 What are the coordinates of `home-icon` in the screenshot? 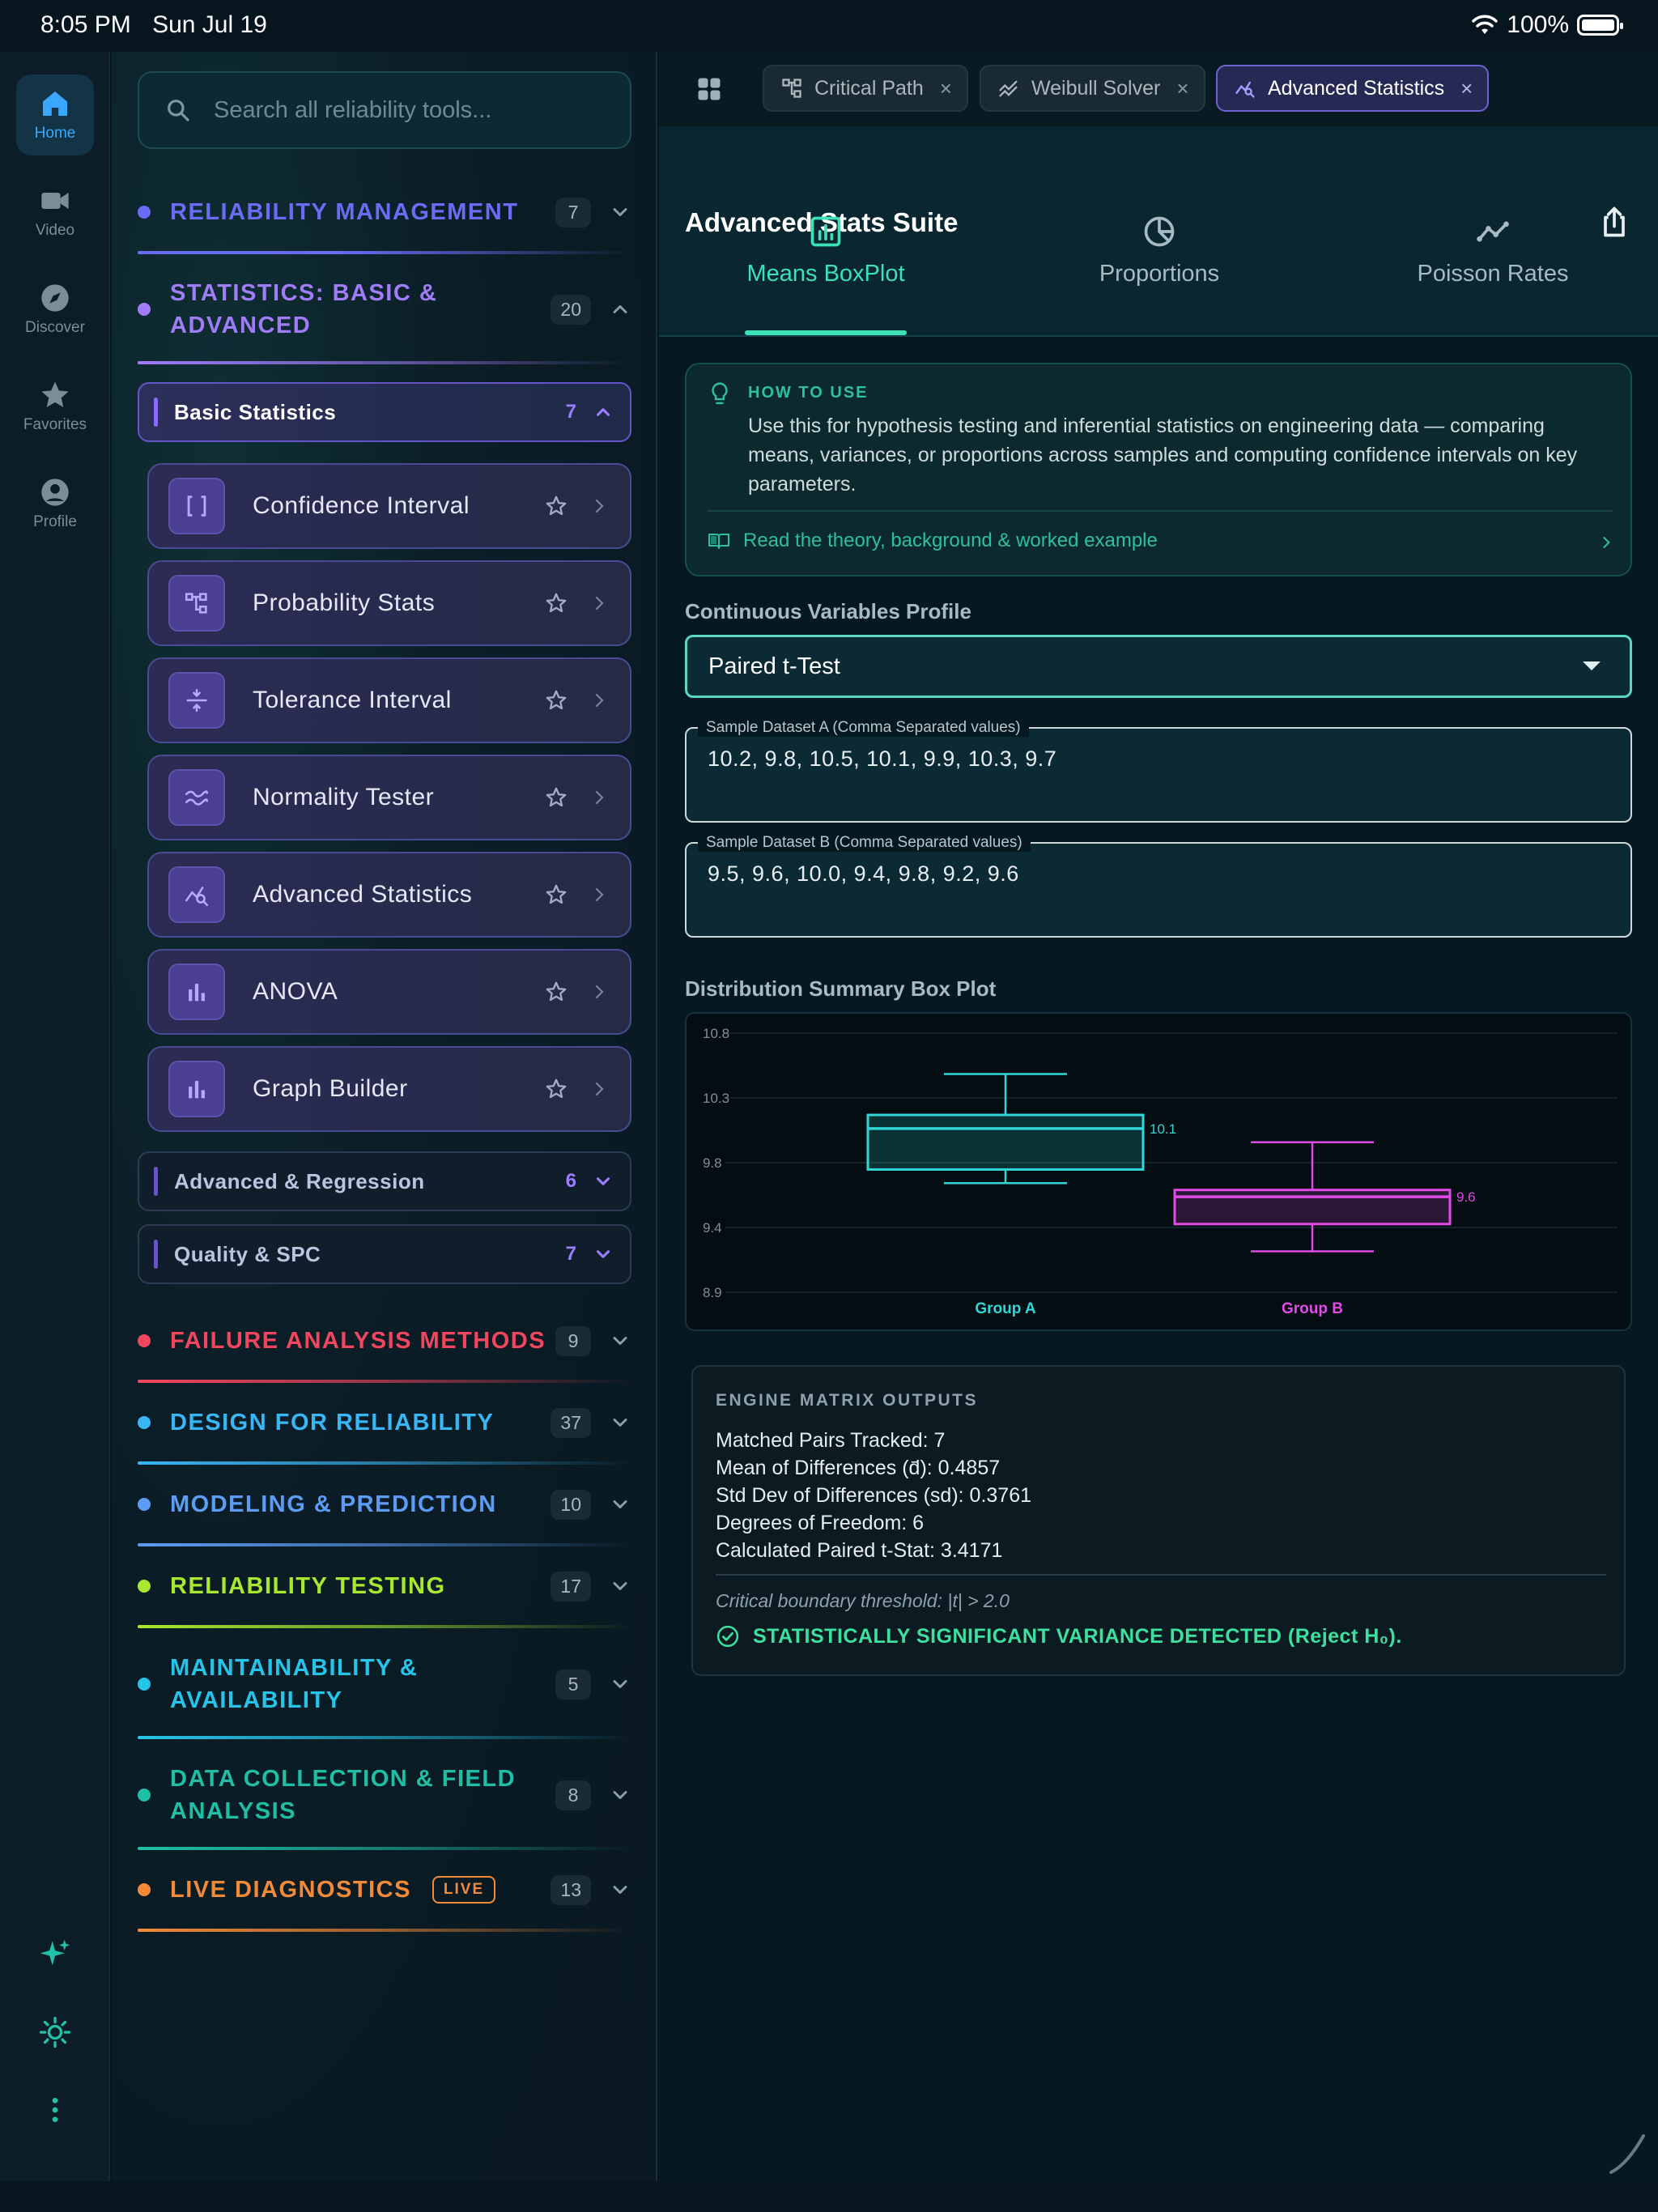 It's located at (55, 104).